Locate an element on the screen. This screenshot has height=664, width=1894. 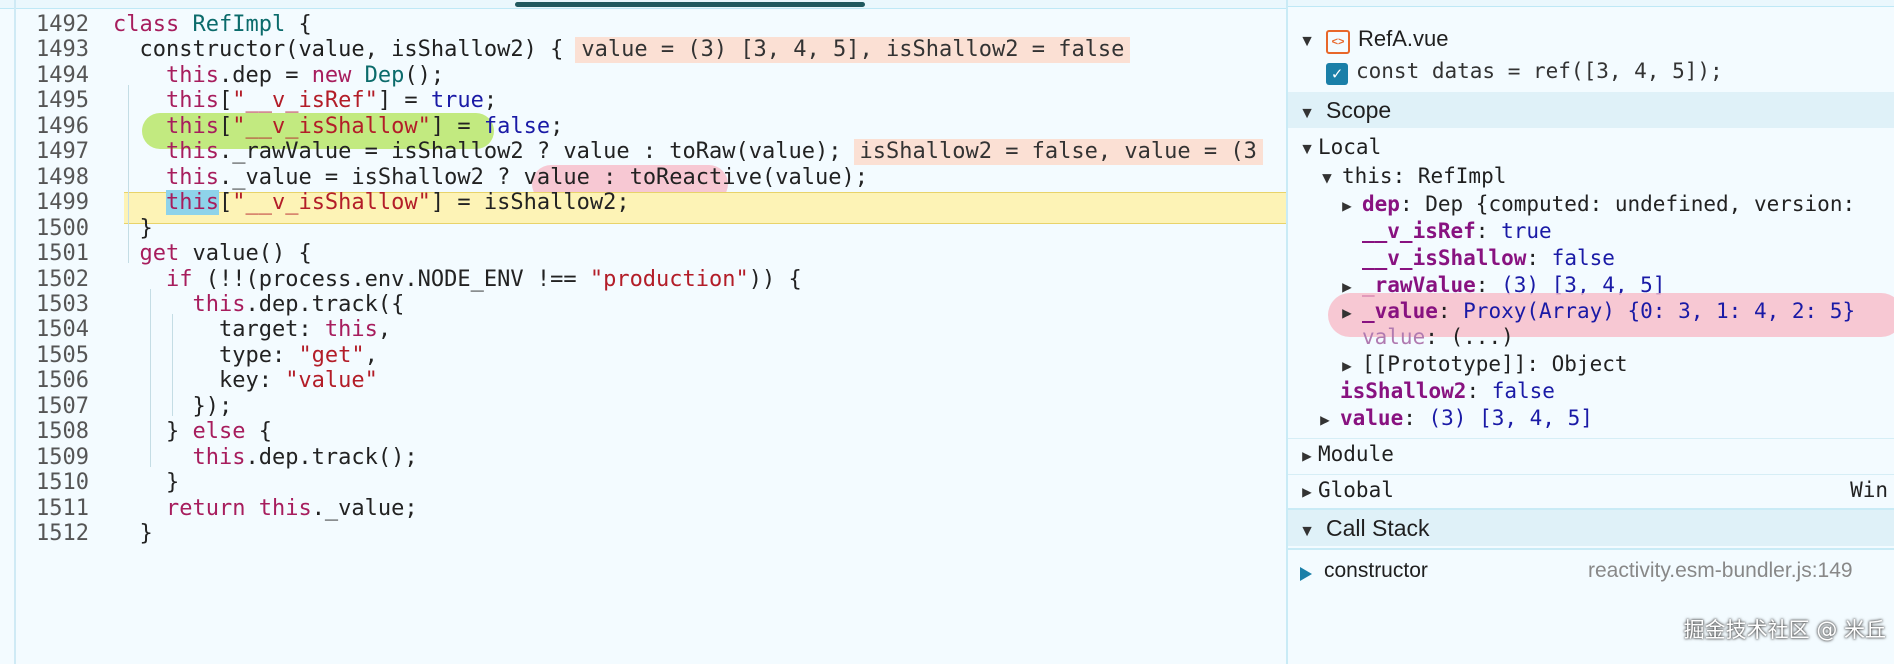
scope-global: ▶ Global Win is located at coordinates (1591, 489).